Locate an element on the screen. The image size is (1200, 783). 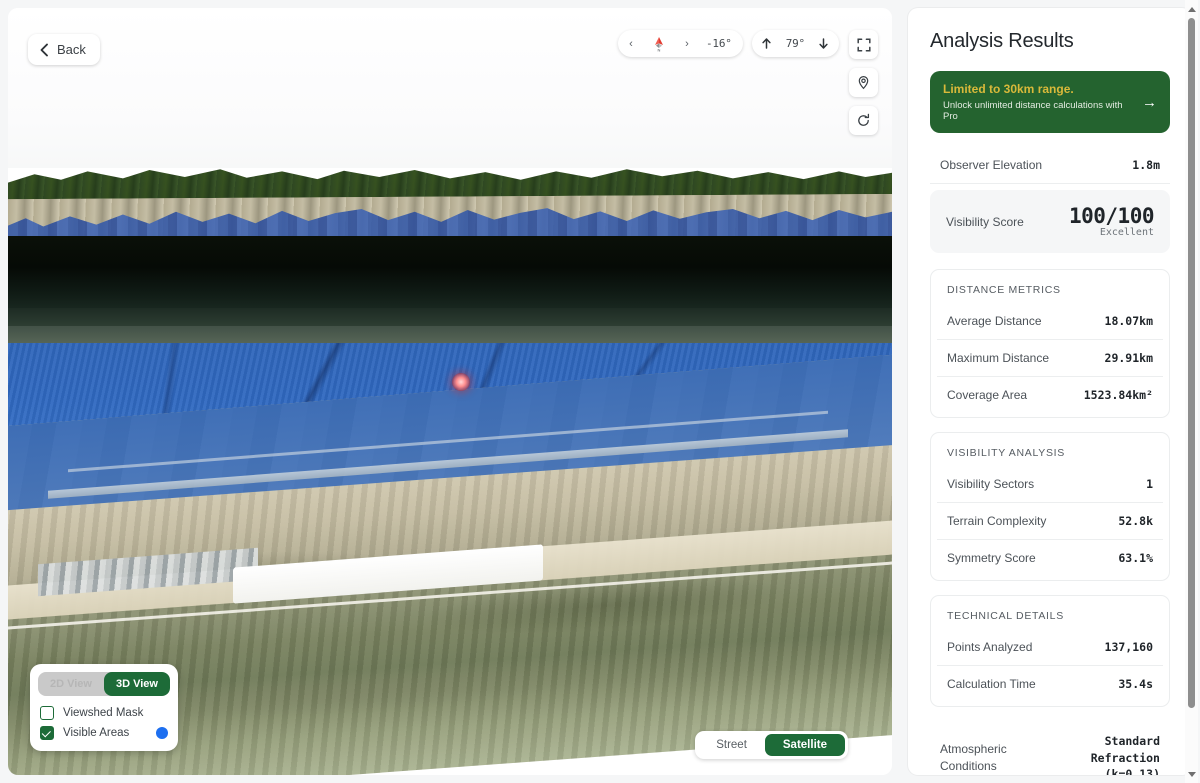
bearing-value: -16° is located at coordinates (719, 43).